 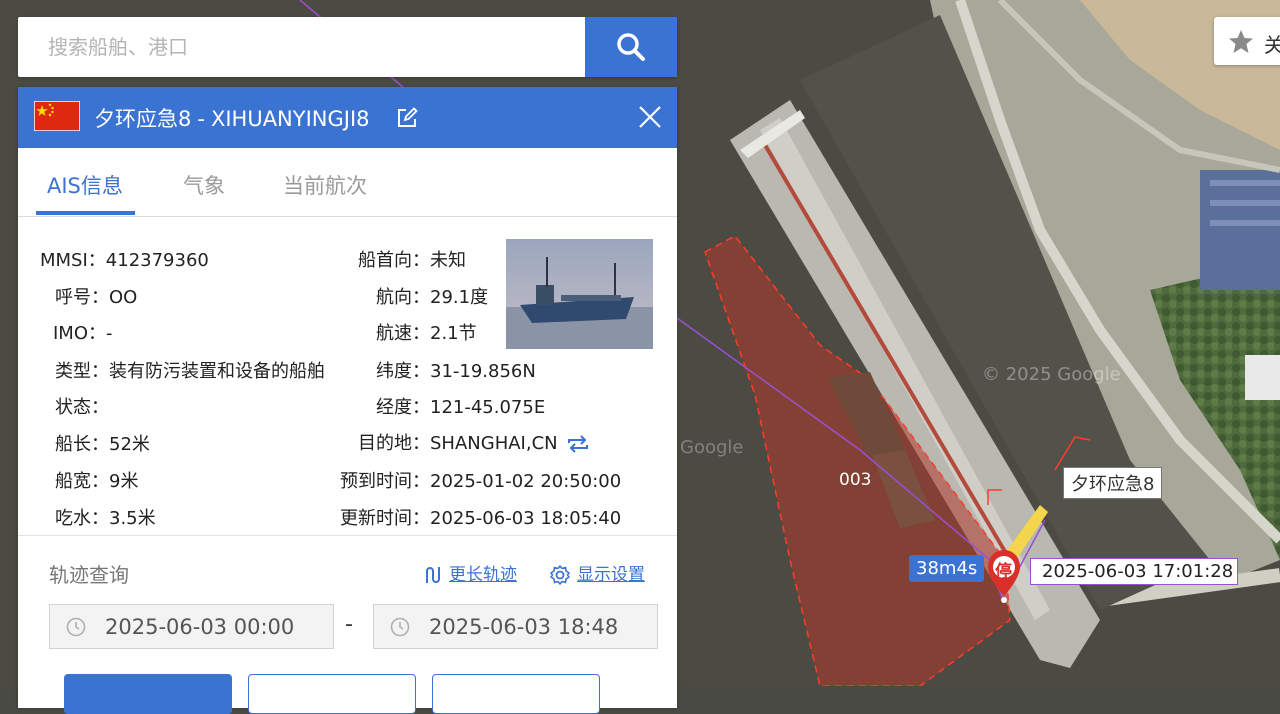 I want to click on end-time-field: 2025-06-03 18:48, so click(x=515, y=626).